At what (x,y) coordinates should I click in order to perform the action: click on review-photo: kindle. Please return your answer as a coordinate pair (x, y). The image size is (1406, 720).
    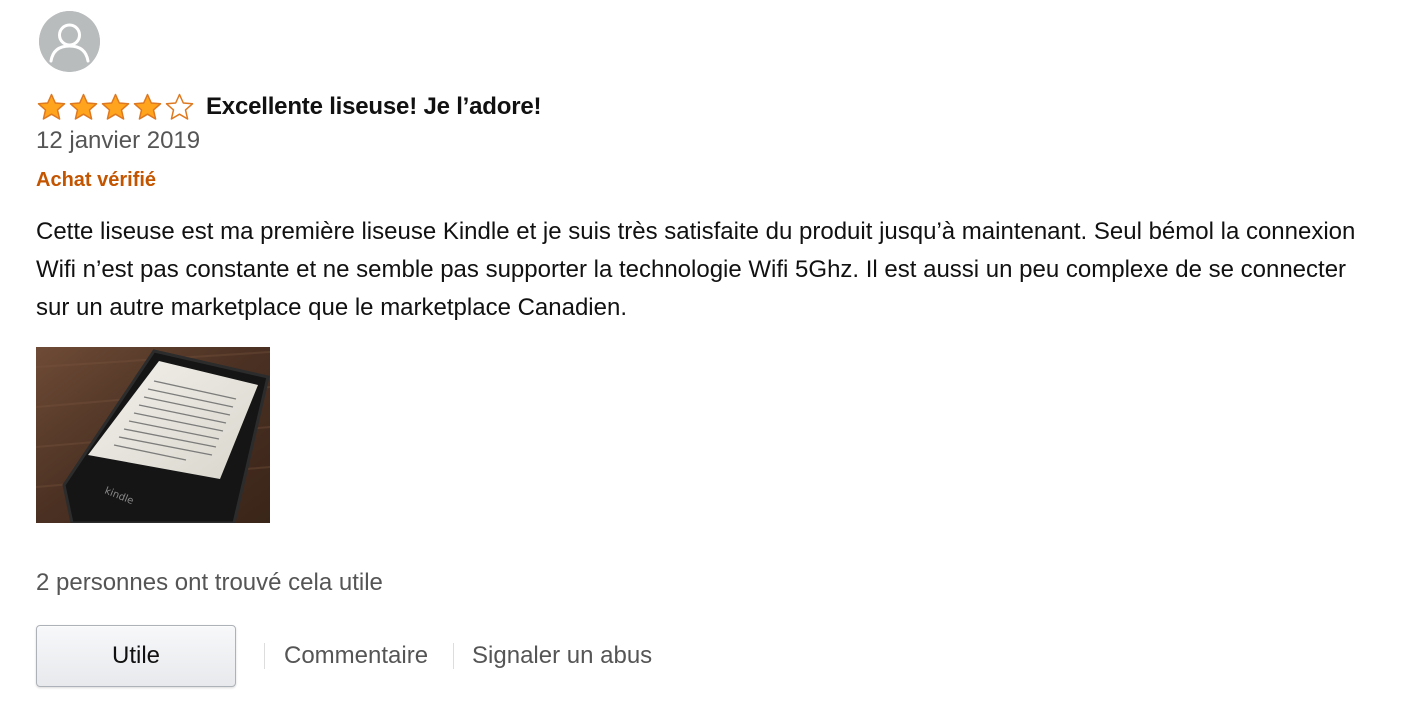
    Looking at the image, I should click on (153, 435).